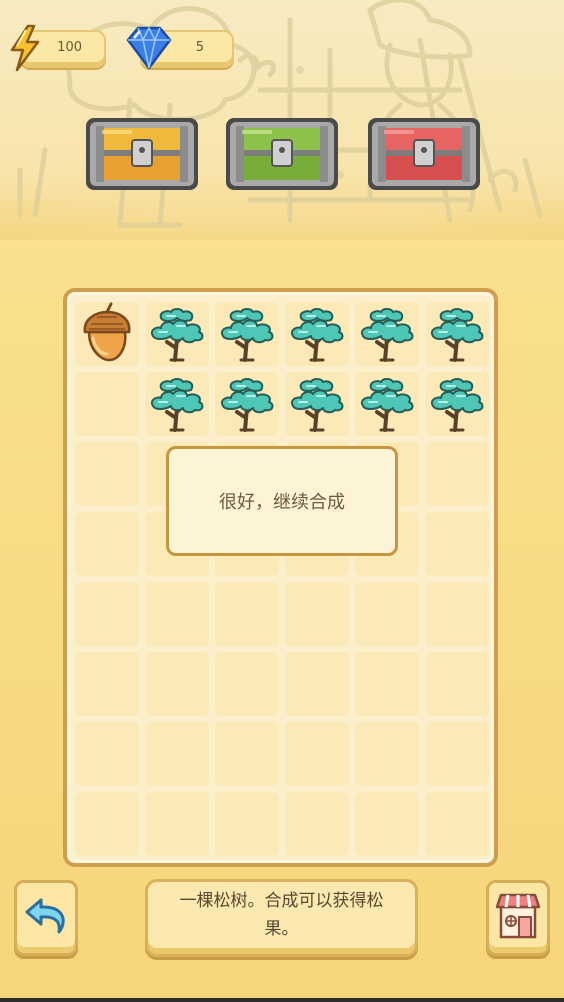 The width and height of the screenshot is (564, 1002). I want to click on energy-value: 100, so click(69, 47).